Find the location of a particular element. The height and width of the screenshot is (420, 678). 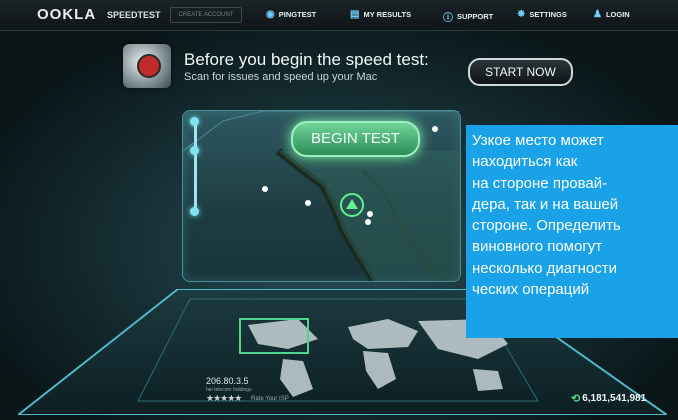

caption-line: ческих операций is located at coordinates (531, 290).